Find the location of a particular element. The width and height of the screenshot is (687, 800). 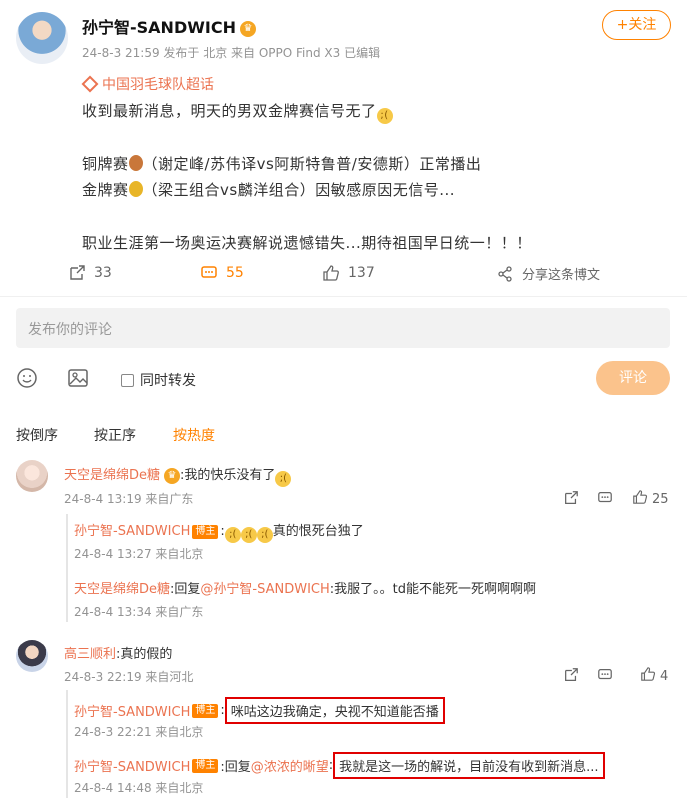

post-meta: 24-8-3 21:59 发布于 北京 来自 OPPO Find X3 已编辑 is located at coordinates (231, 53).